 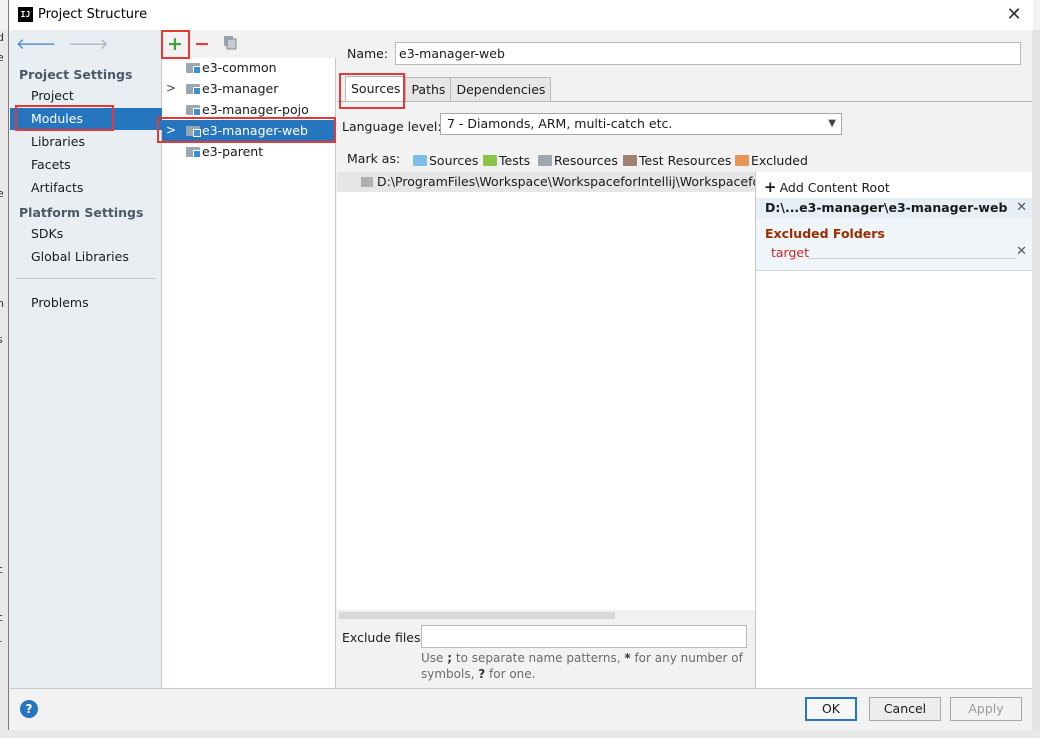 I want to click on excluded-folder-icon, so click(x=742, y=160).